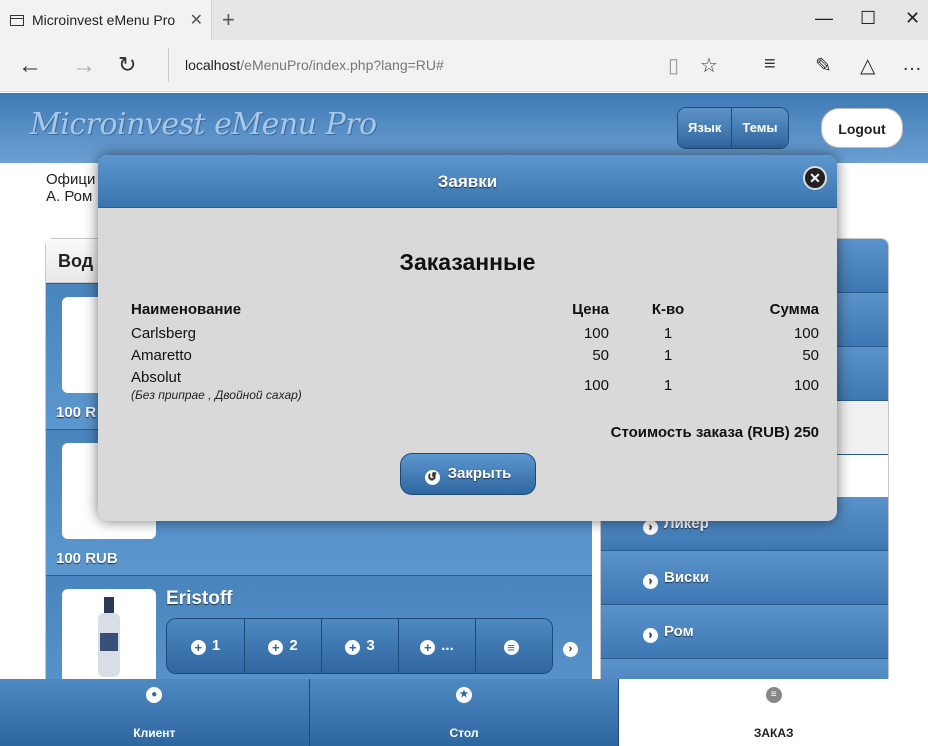  Describe the element at coordinates (408, 65) in the screenshot. I see `url-field: localhost/eMenuPro/index.php?lang=RU#` at that location.